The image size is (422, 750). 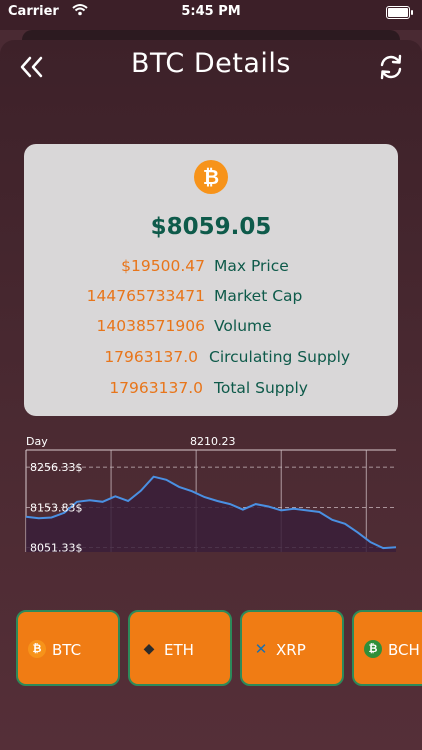 What do you see at coordinates (211, 227) in the screenshot?
I see `current-price: $8059.05` at bounding box center [211, 227].